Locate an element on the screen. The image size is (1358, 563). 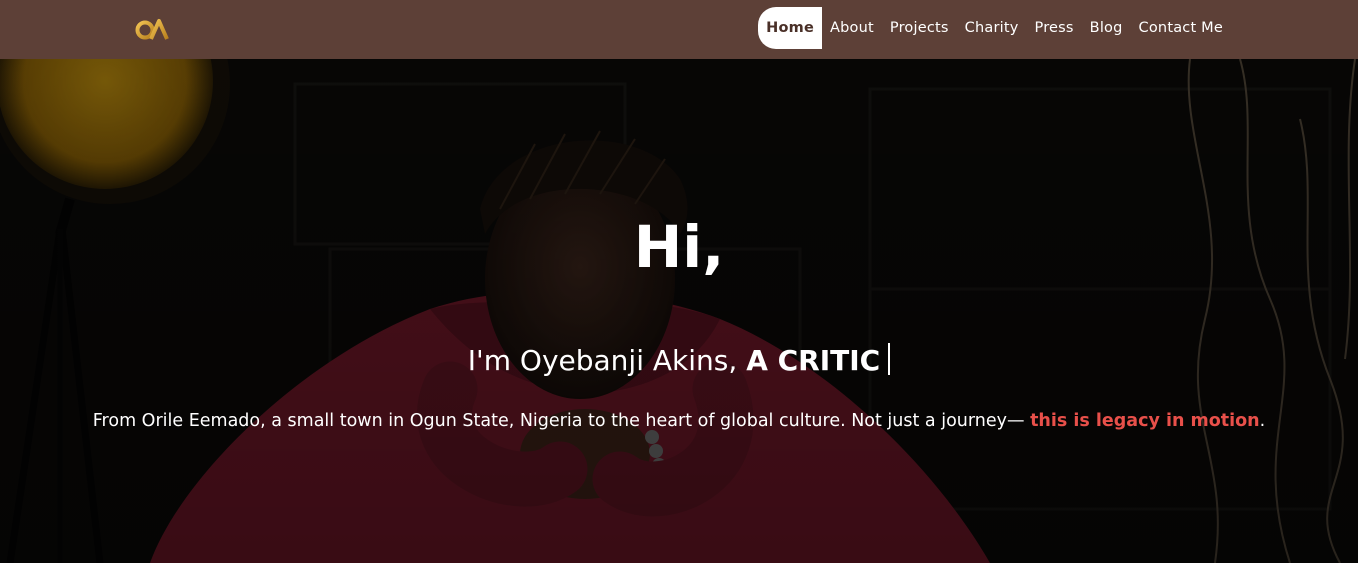
nav-contact-me: Contact Me is located at coordinates (1181, 28).